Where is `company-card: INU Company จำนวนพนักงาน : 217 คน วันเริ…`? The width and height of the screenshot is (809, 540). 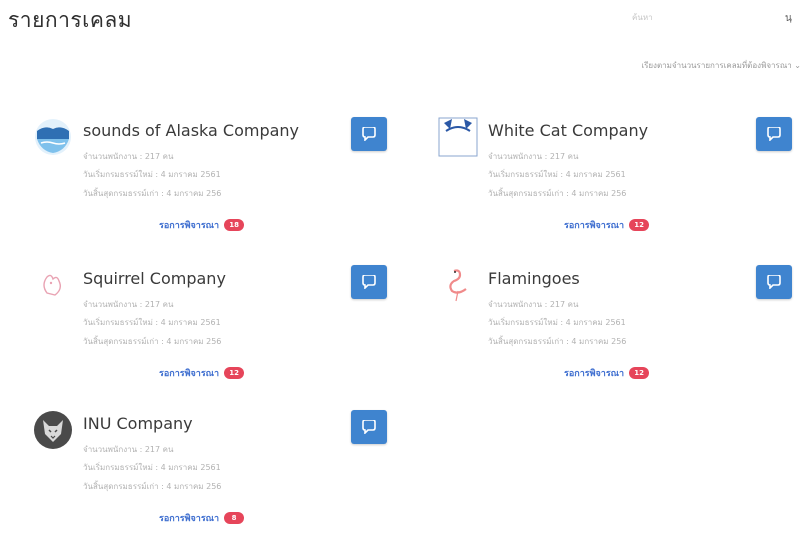 company-card: INU Company จำนวนพนักงาน : 217 คน วันเริ… is located at coordinates (210, 475).